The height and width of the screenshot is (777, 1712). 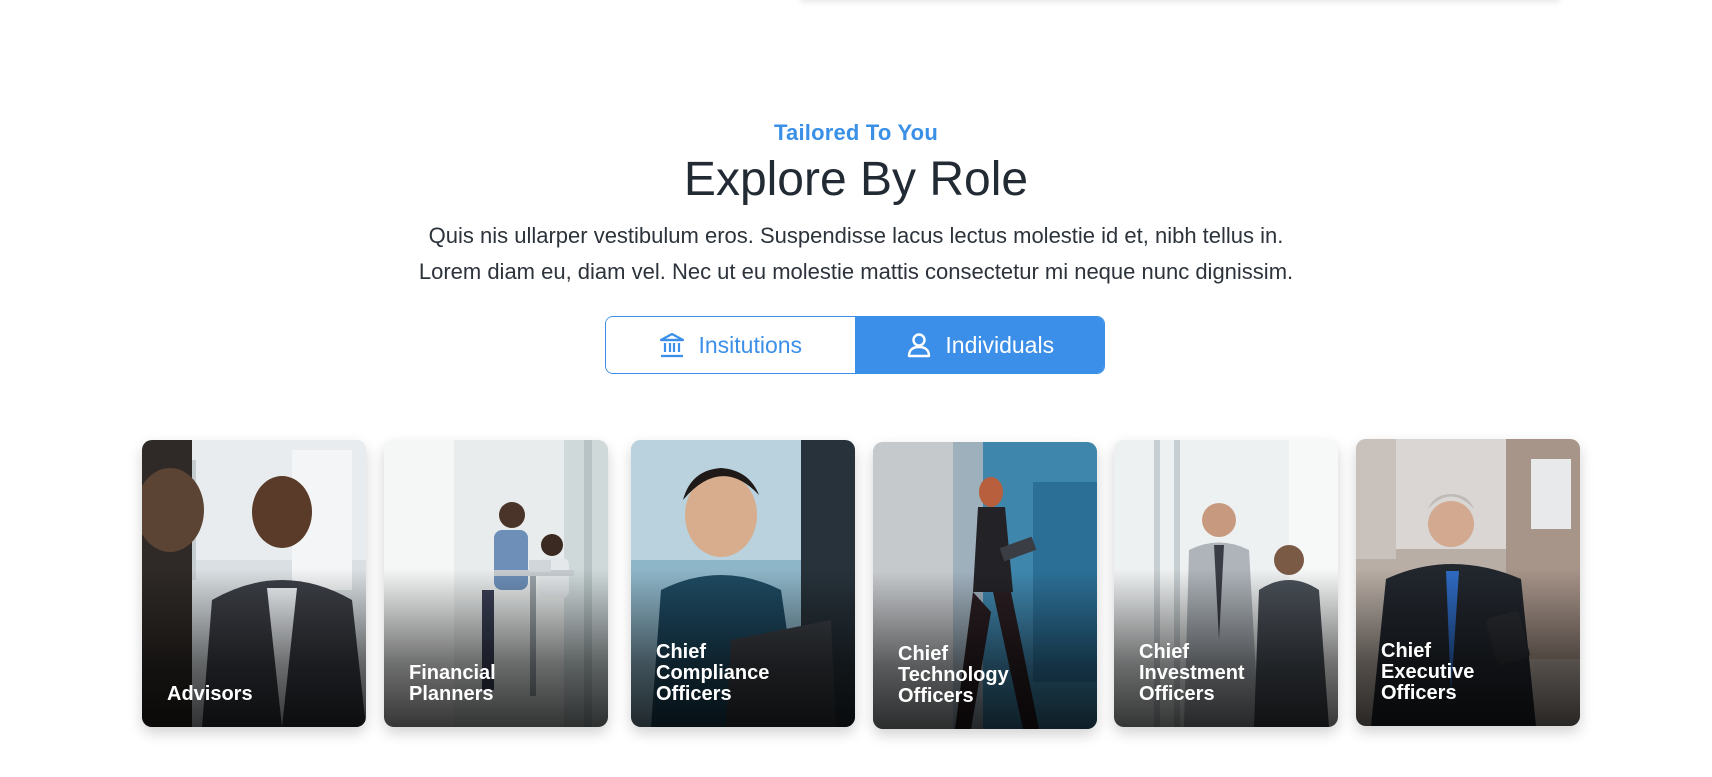 I want to click on card-label: Chief Executive Officers, so click(x=1474, y=672).